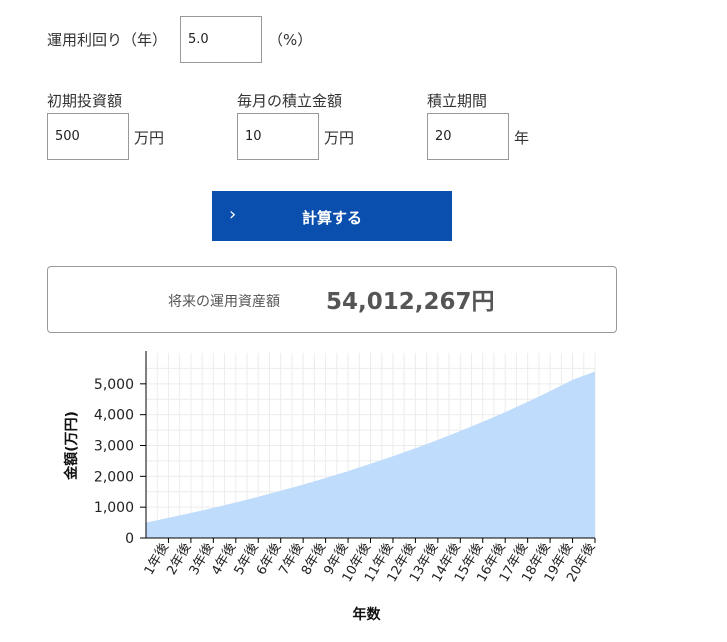  What do you see at coordinates (457, 101) in the screenshot?
I see `period-label: 積立期間` at bounding box center [457, 101].